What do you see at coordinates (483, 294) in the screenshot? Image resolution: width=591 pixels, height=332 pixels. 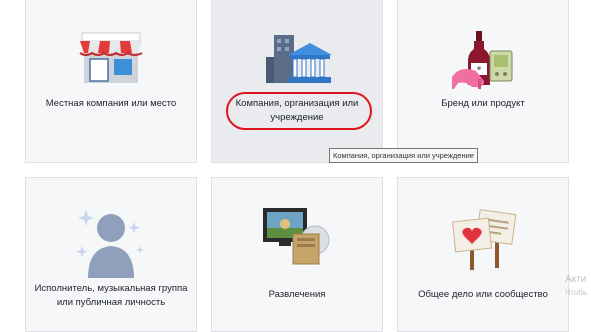 I see `category-label: Общее дело или сообщество` at bounding box center [483, 294].